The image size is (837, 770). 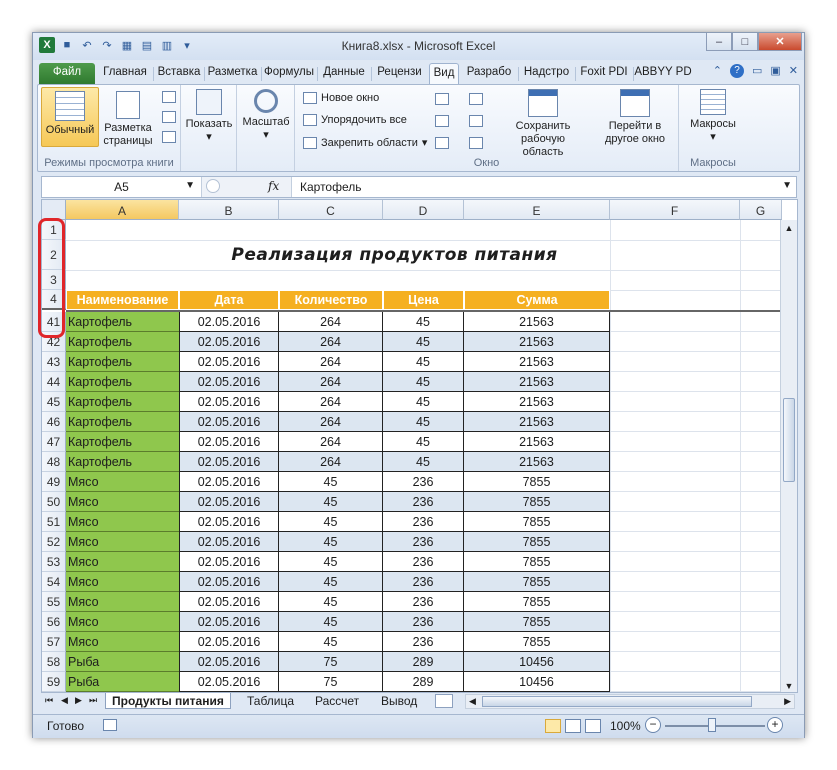 I want to click on insert-sheet-icon, so click(x=444, y=701).